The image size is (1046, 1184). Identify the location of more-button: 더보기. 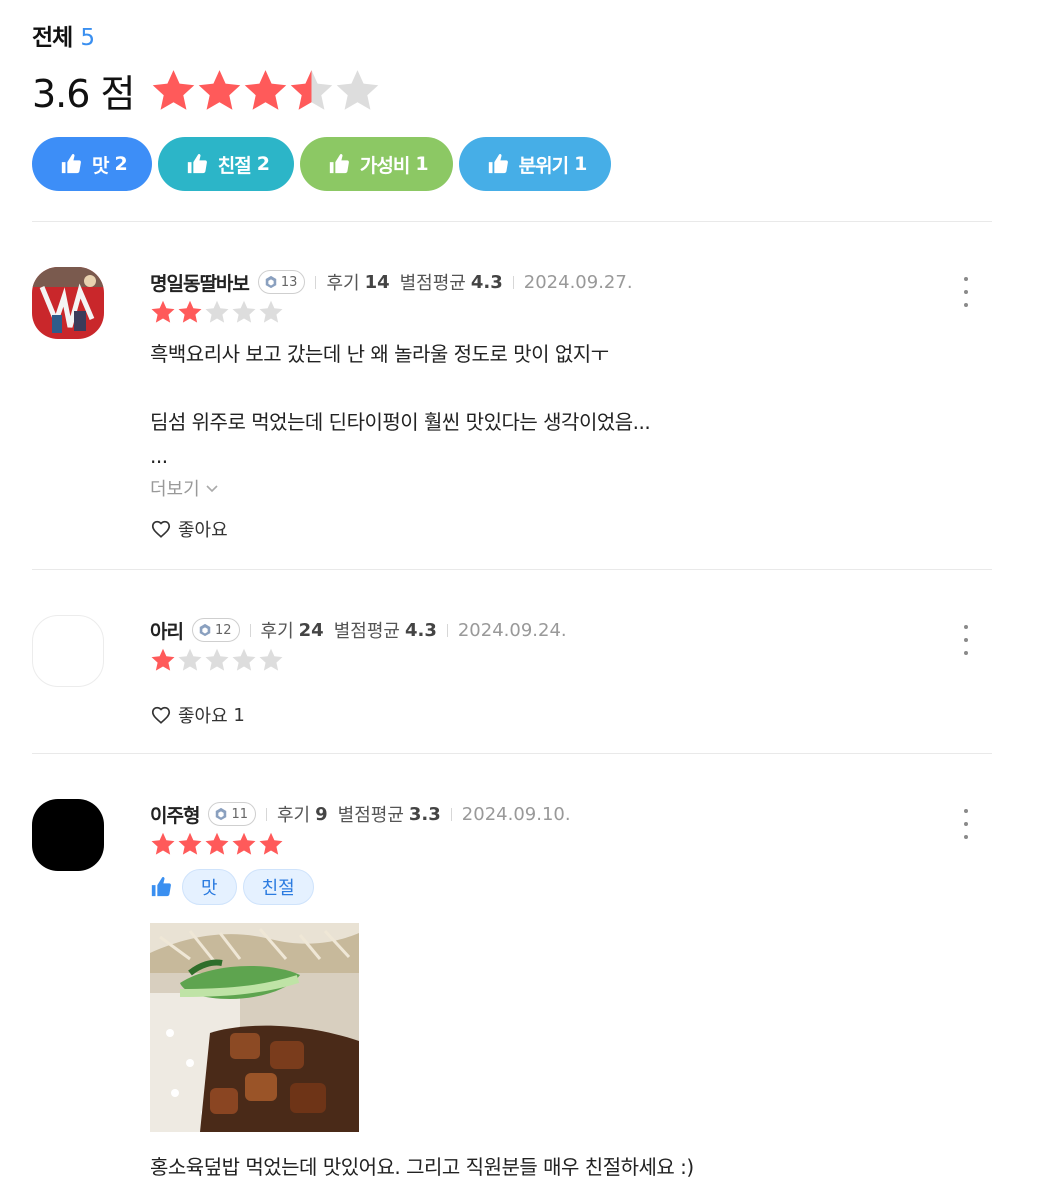
(550, 488).